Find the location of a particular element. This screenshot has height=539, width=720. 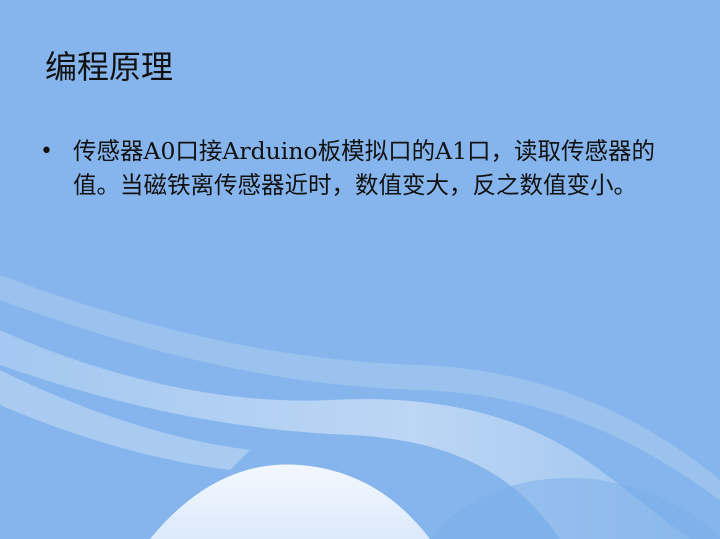

wave-shadow is located at coordinates (575, 508).